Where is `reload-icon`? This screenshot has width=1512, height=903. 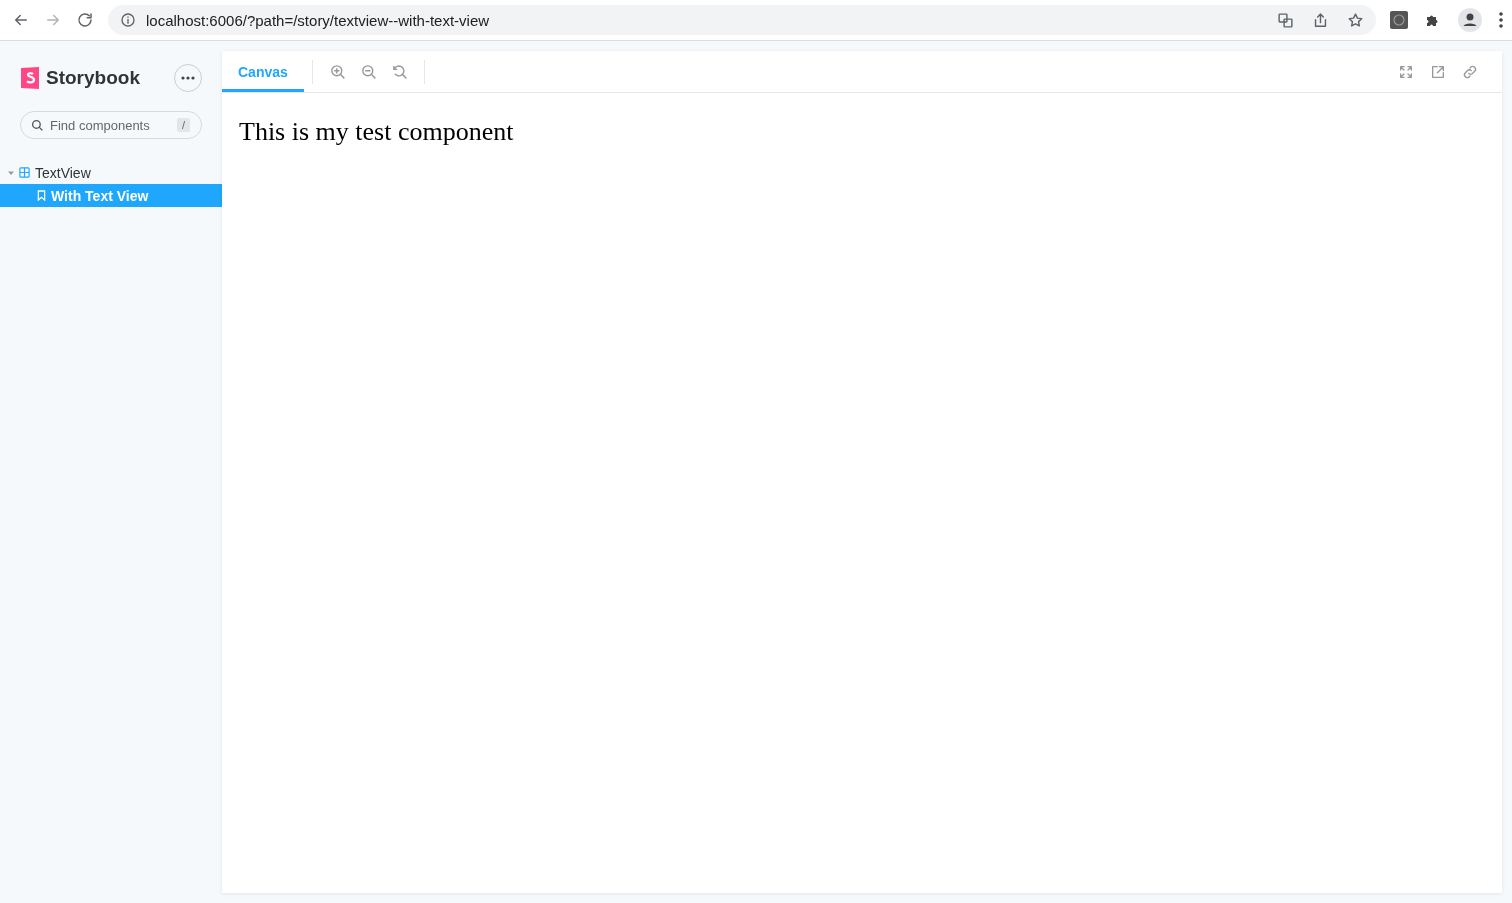 reload-icon is located at coordinates (85, 20).